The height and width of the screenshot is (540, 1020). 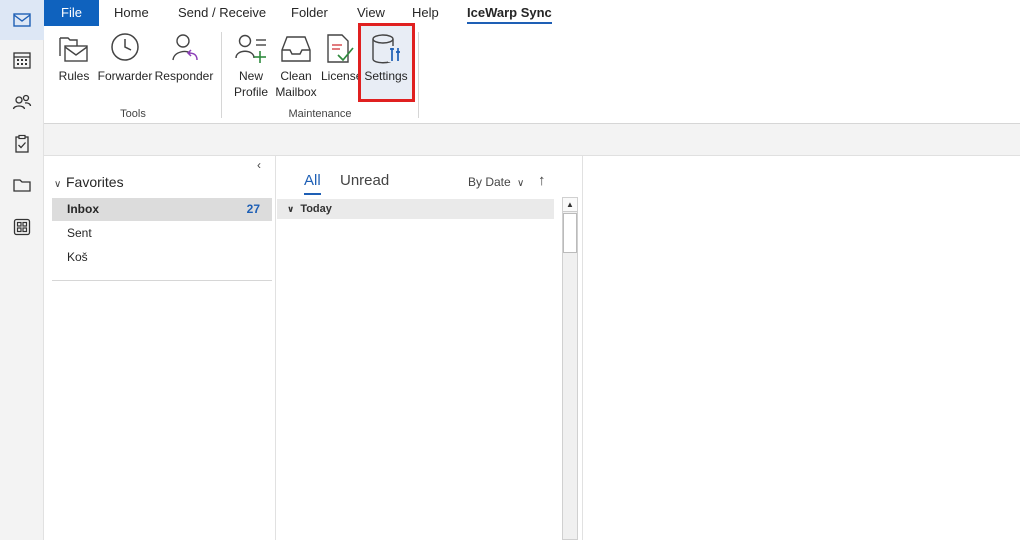 What do you see at coordinates (131, 13) in the screenshot?
I see `tab-home: Home` at bounding box center [131, 13].